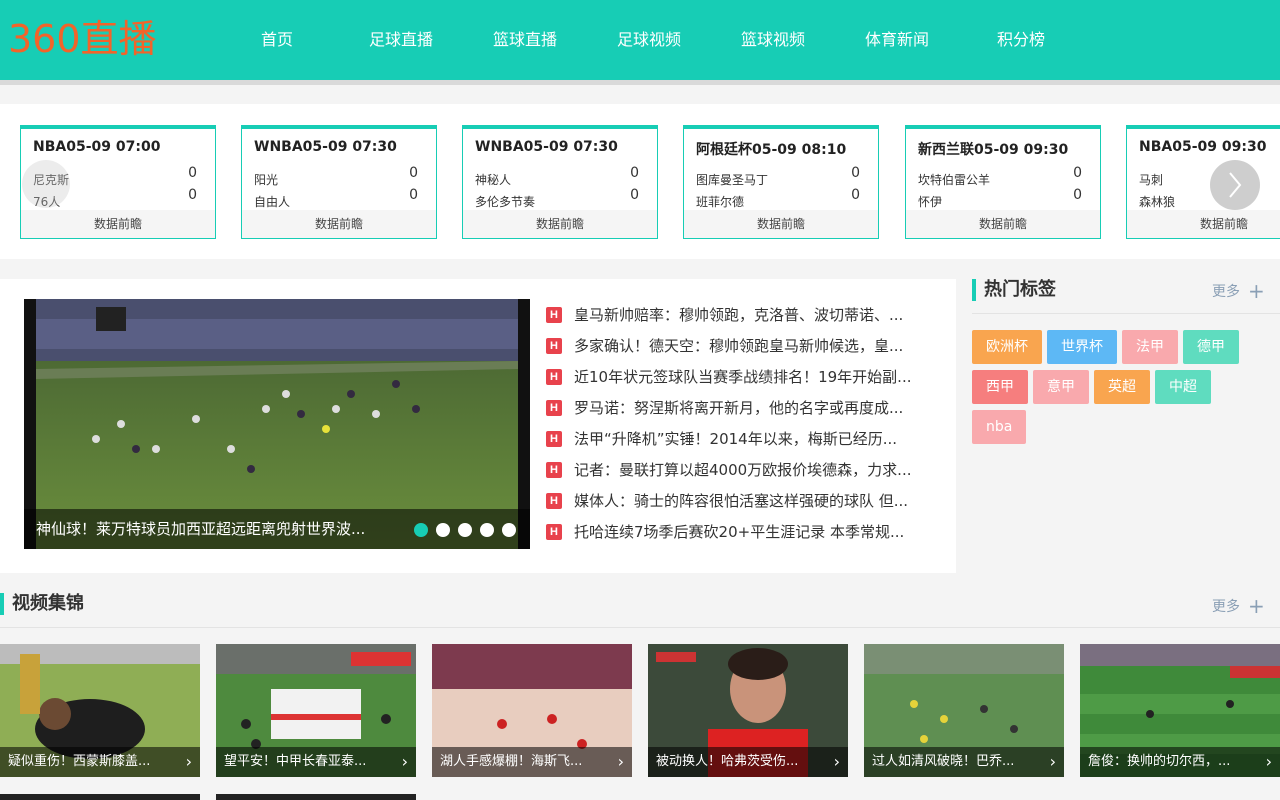 This screenshot has height=800, width=1280. I want to click on more-label: 更多, so click(1226, 292).